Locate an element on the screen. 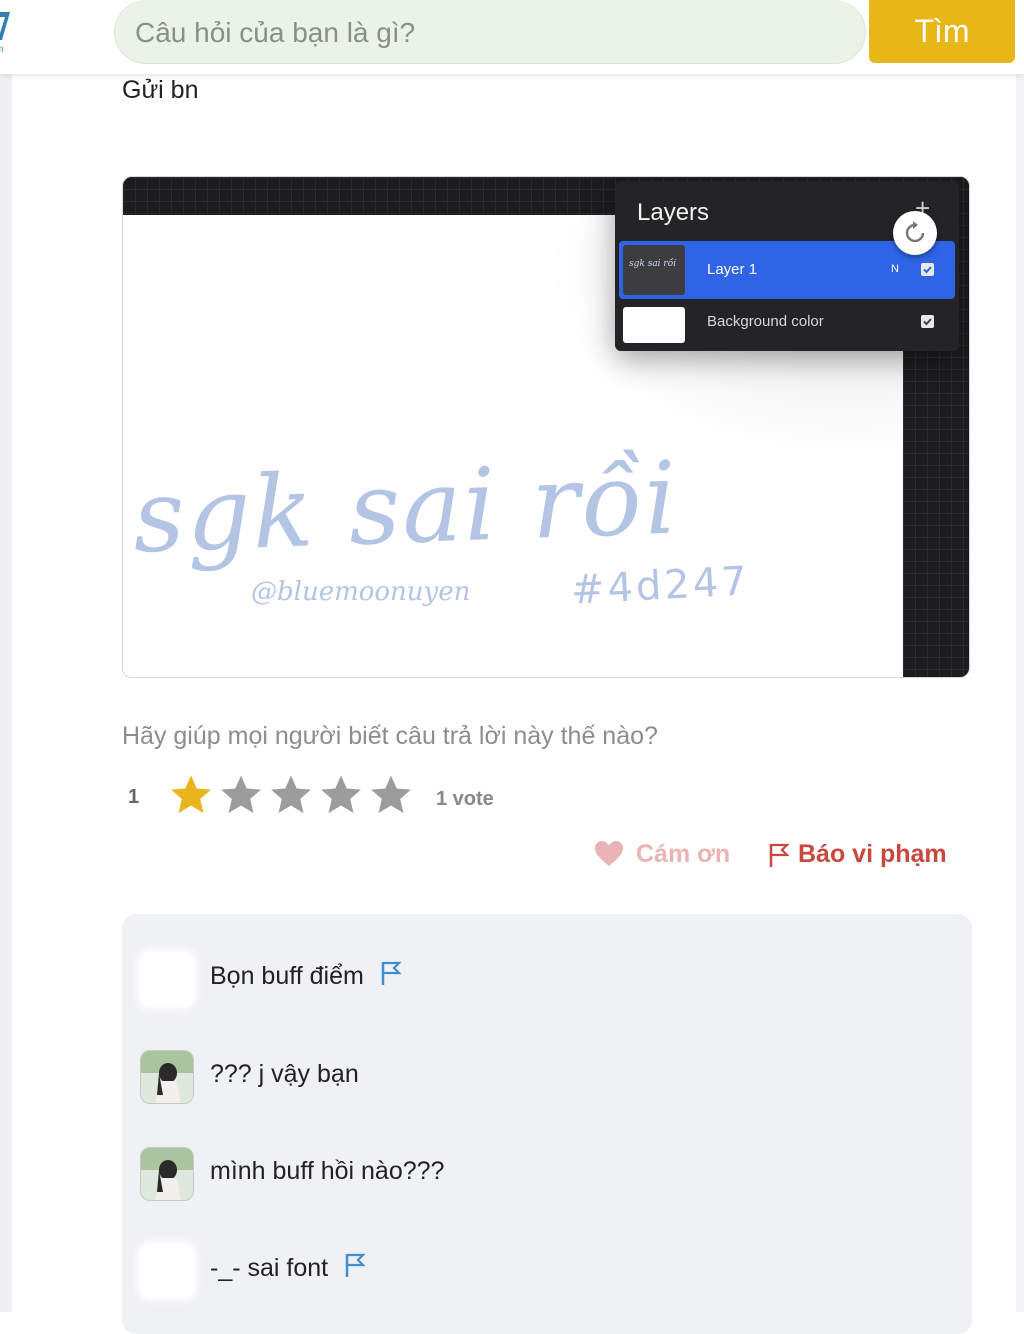 The image size is (1024, 1334). thanks-button: Cám ơn is located at coordinates (669, 855).